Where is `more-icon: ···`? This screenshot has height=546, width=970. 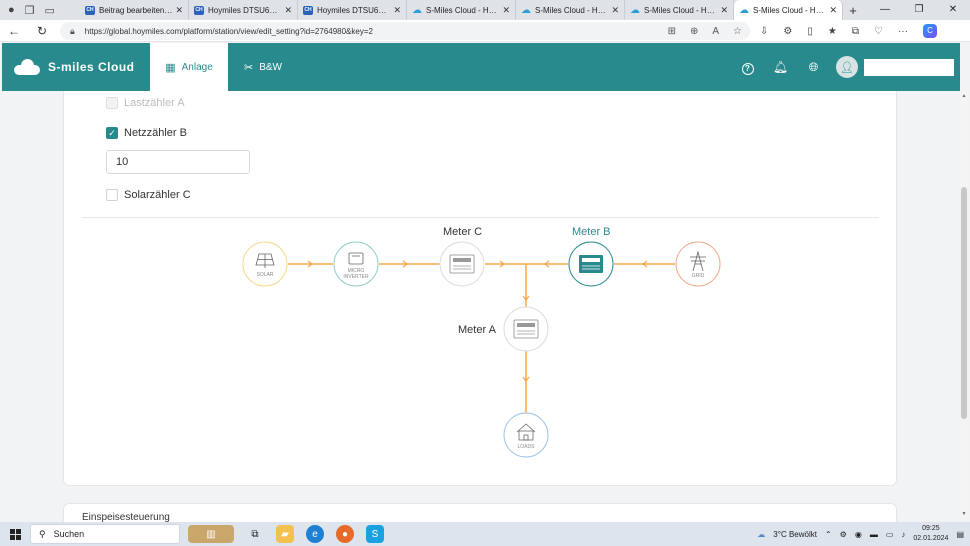
more-icon: ··· is located at coordinates (903, 31).